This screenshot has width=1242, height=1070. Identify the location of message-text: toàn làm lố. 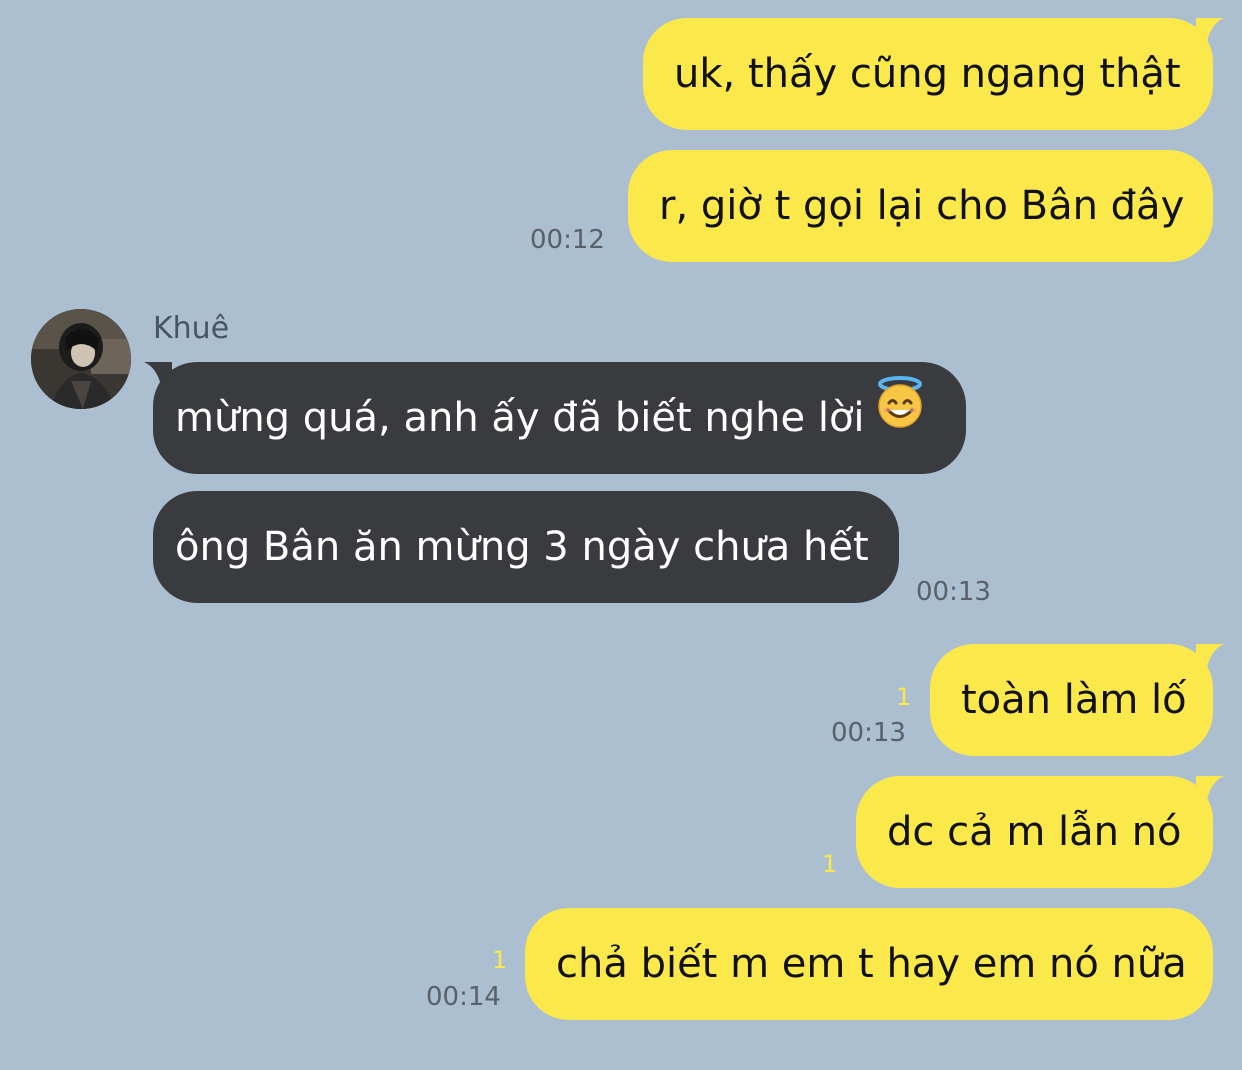
(1074, 700).